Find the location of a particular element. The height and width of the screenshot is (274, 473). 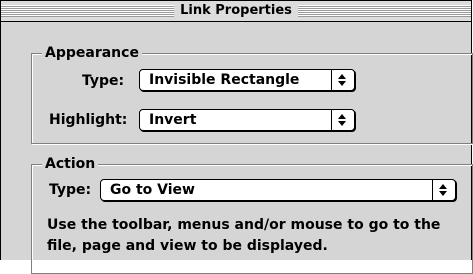

highlight-value: Invert is located at coordinates (173, 120).